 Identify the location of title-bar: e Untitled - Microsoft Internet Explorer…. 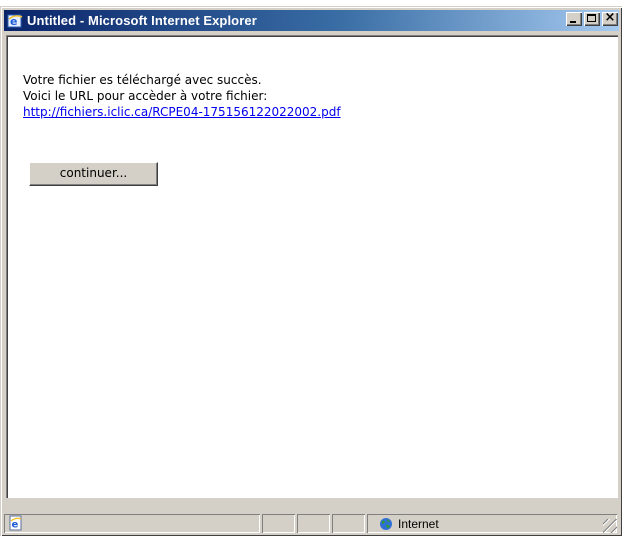
(311, 20).